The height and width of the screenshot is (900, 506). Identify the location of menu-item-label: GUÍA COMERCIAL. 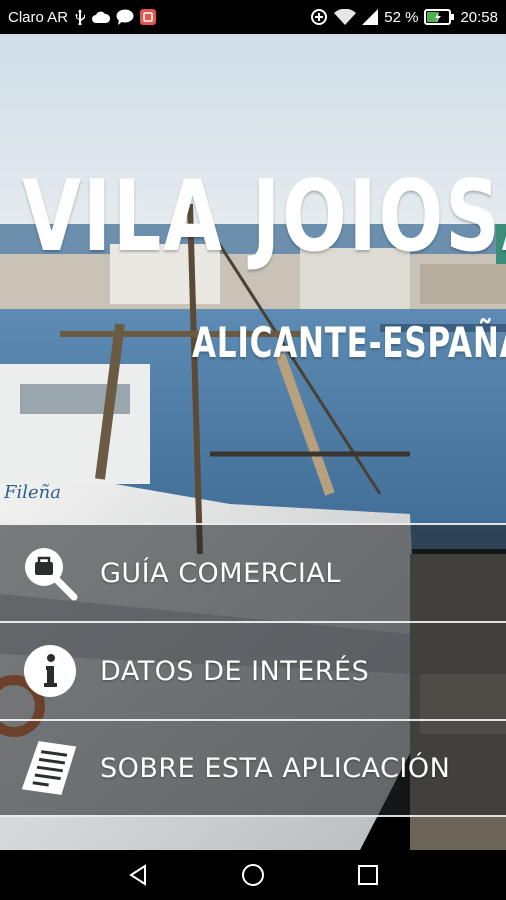
(220, 573).